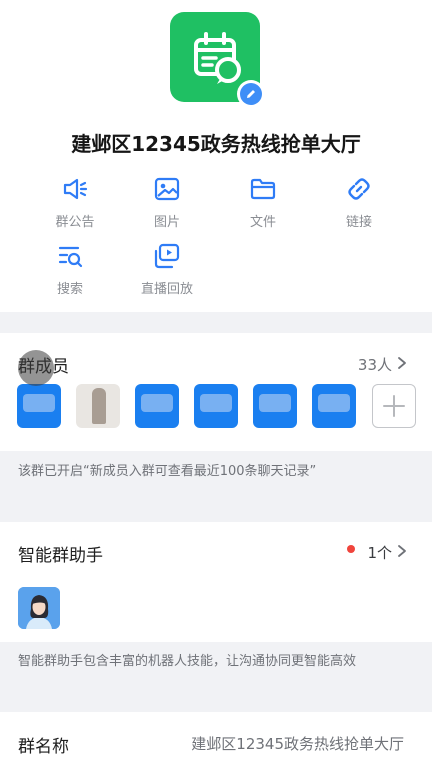 The image size is (432, 772). Describe the element at coordinates (166, 222) in the screenshot. I see `func-label: 图片` at that location.